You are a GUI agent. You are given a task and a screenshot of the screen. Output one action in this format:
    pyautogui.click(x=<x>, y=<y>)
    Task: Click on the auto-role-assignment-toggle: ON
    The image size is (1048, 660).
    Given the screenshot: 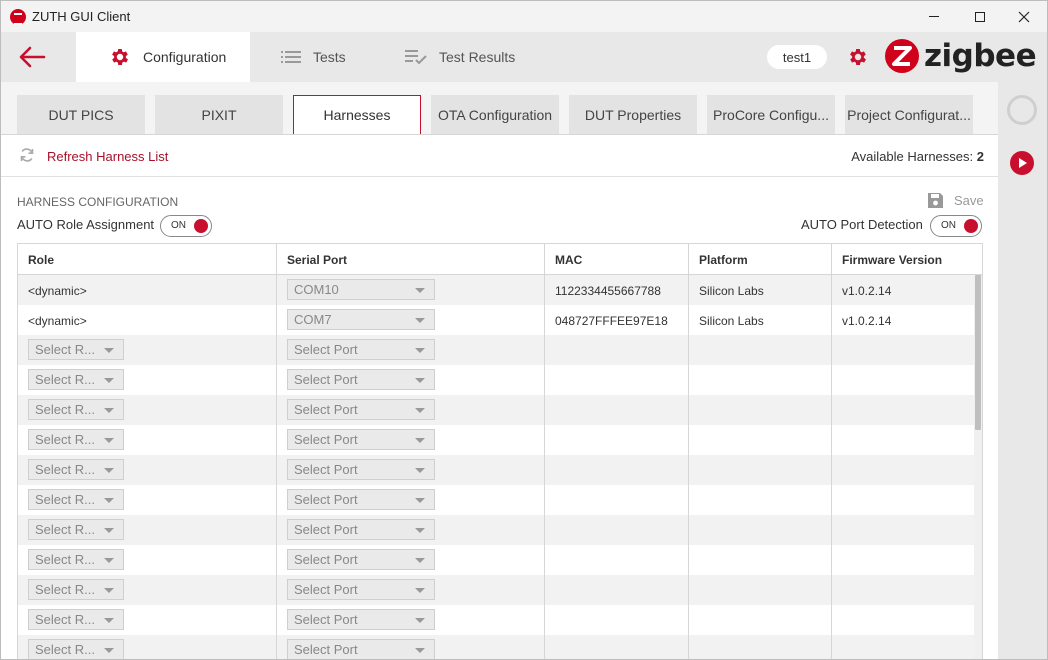 What is the action you would take?
    pyautogui.click(x=186, y=226)
    